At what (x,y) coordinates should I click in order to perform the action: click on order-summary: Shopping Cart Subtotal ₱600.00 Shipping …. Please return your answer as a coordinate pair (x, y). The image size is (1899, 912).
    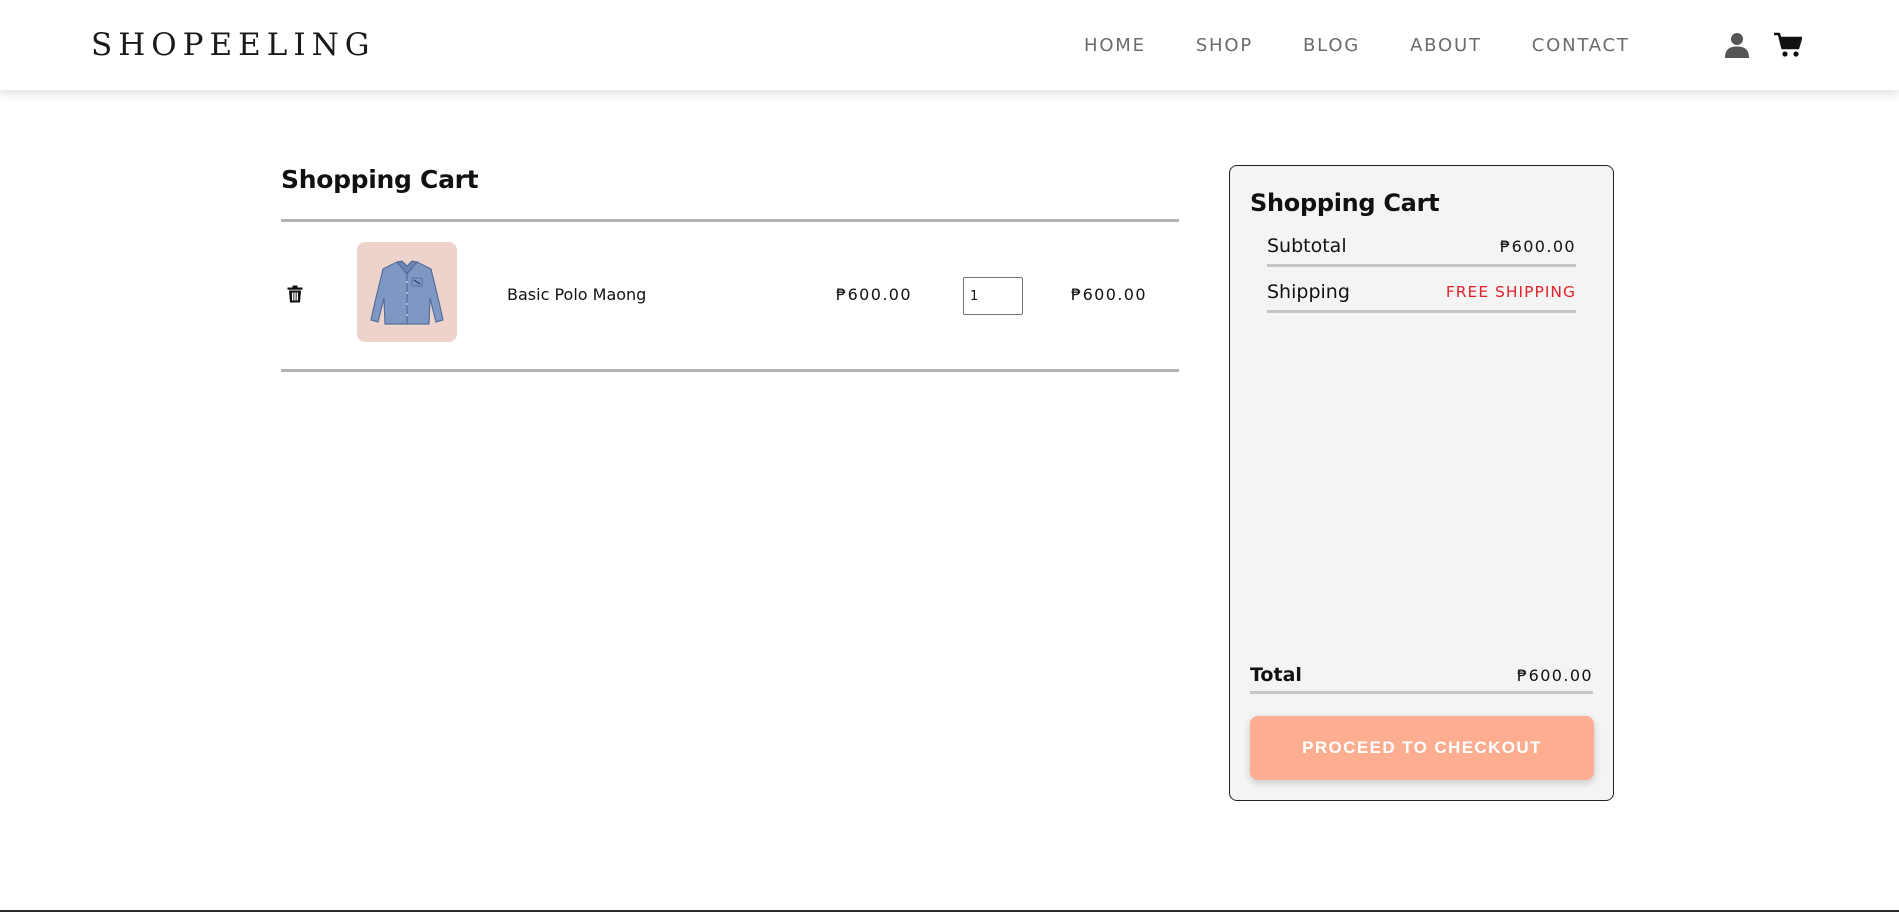
    Looking at the image, I should click on (1421, 483).